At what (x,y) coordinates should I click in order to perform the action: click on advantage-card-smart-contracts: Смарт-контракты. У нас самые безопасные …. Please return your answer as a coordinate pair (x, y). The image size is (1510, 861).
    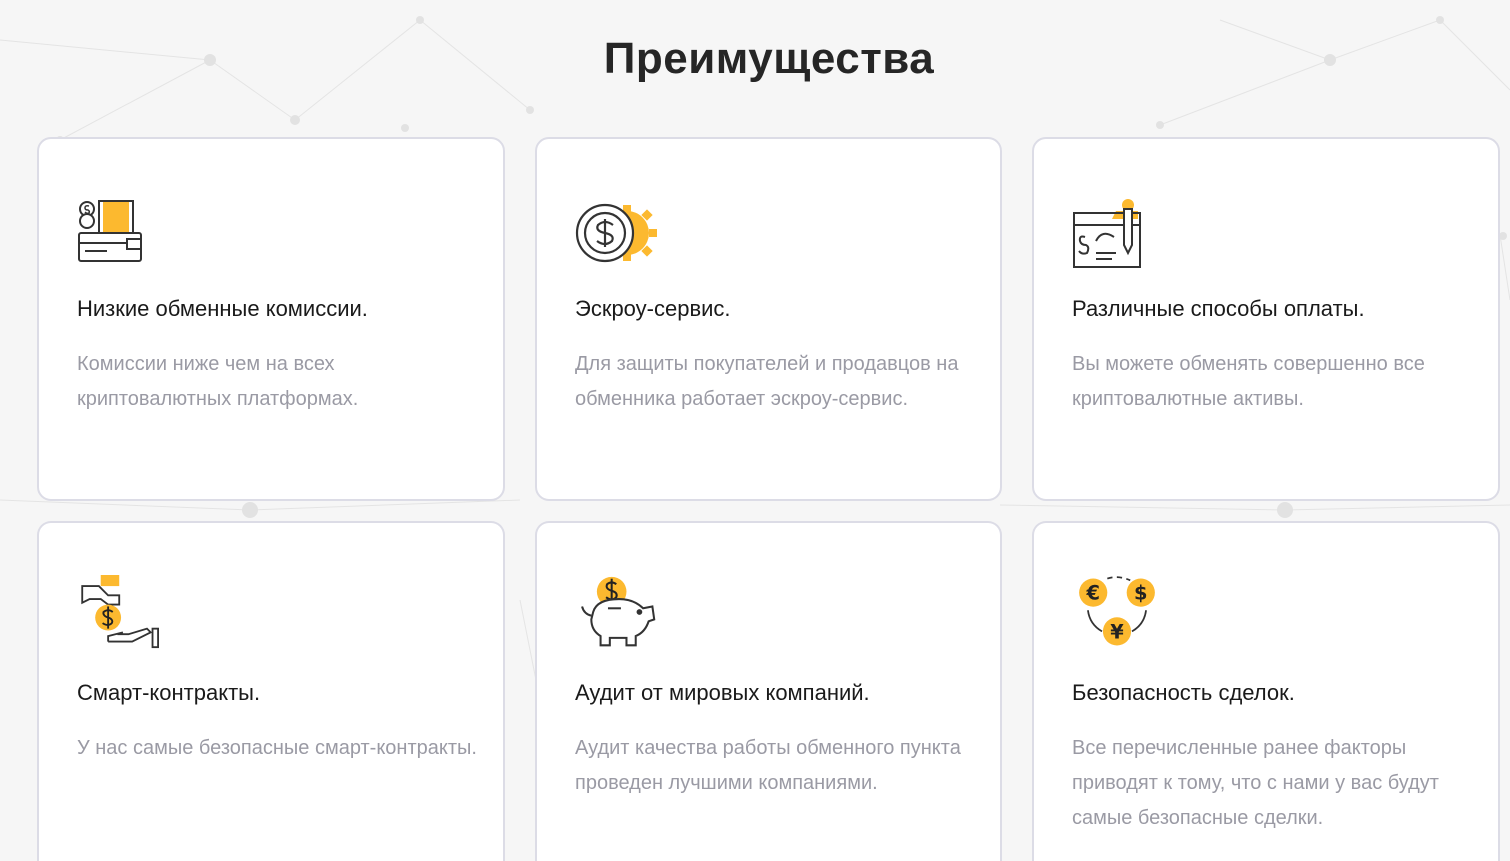
    Looking at the image, I should click on (271, 691).